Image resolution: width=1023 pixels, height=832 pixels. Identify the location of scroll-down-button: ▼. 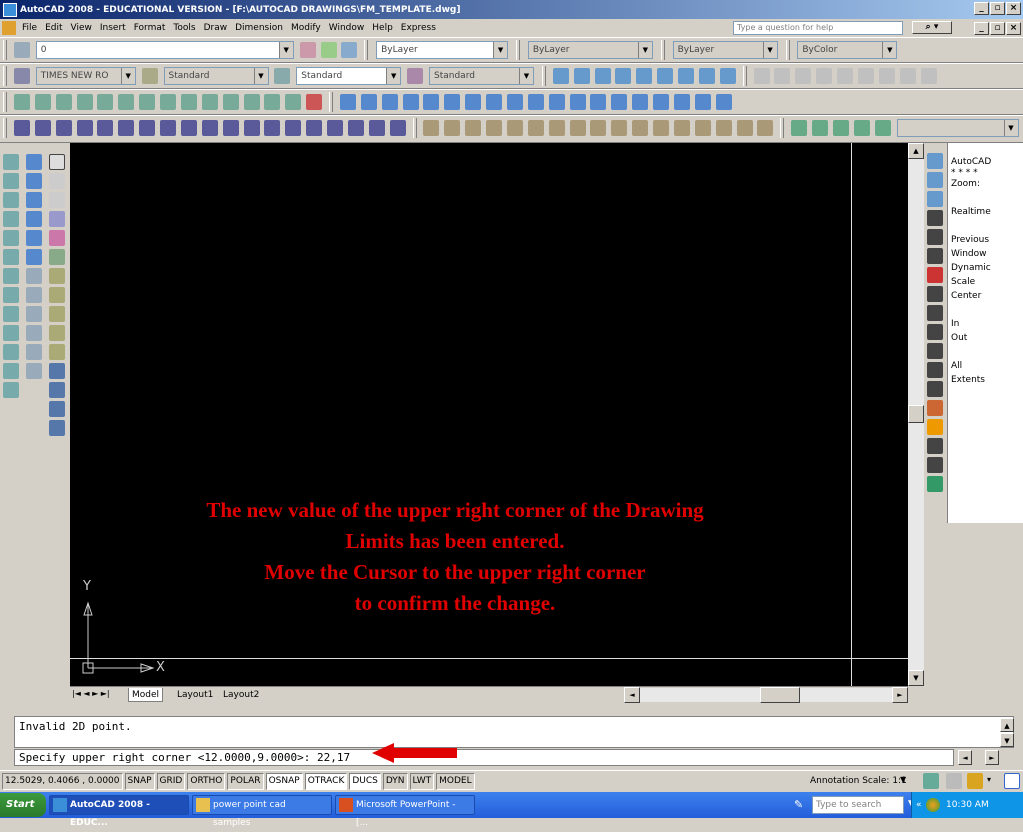
(916, 678).